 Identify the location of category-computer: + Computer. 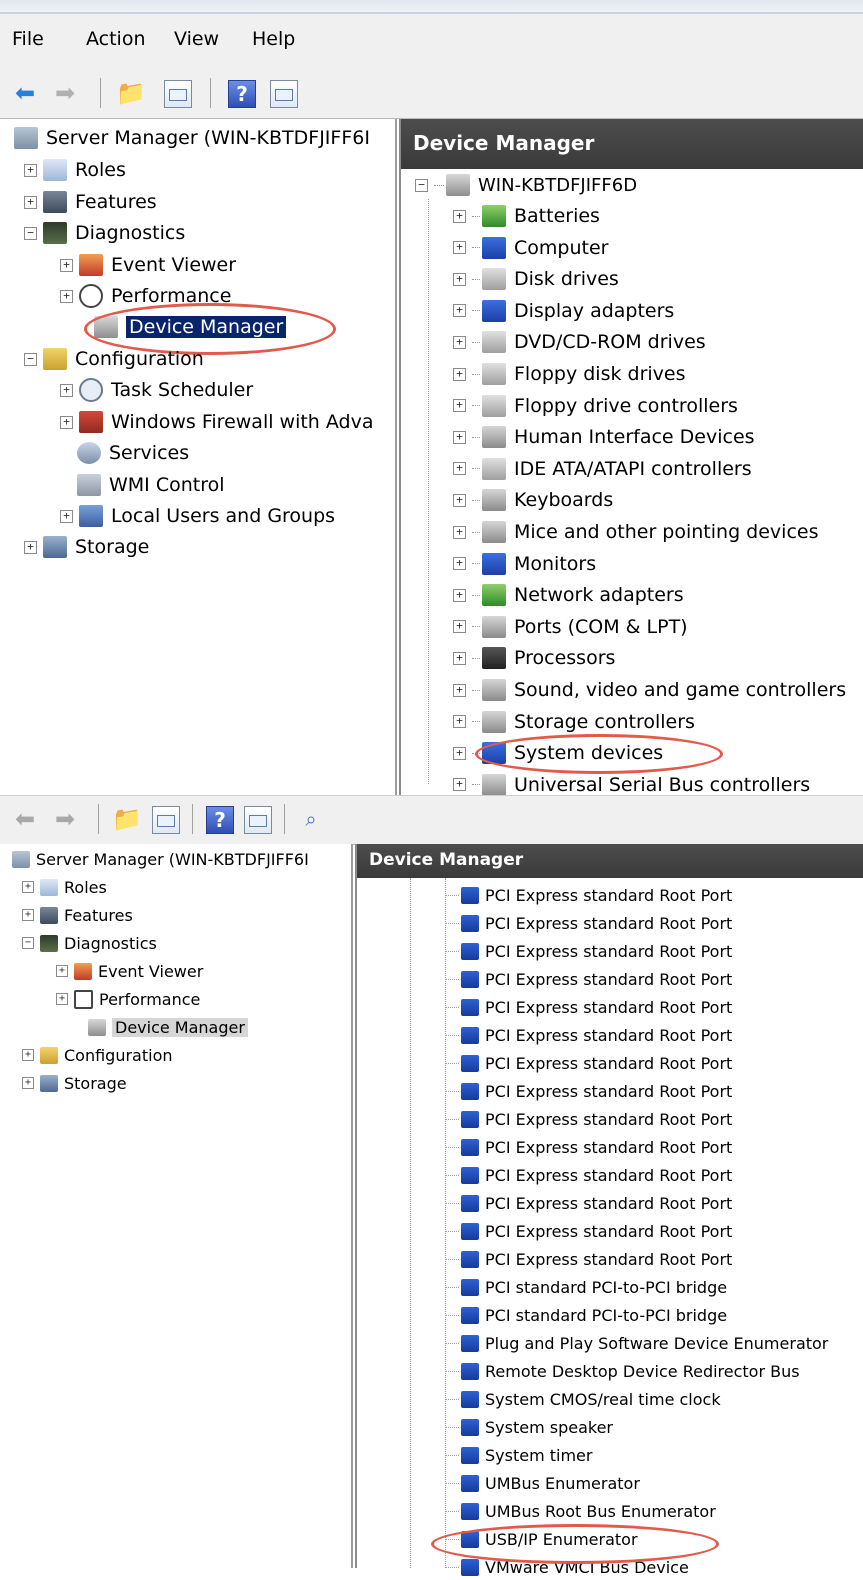
(530, 248).